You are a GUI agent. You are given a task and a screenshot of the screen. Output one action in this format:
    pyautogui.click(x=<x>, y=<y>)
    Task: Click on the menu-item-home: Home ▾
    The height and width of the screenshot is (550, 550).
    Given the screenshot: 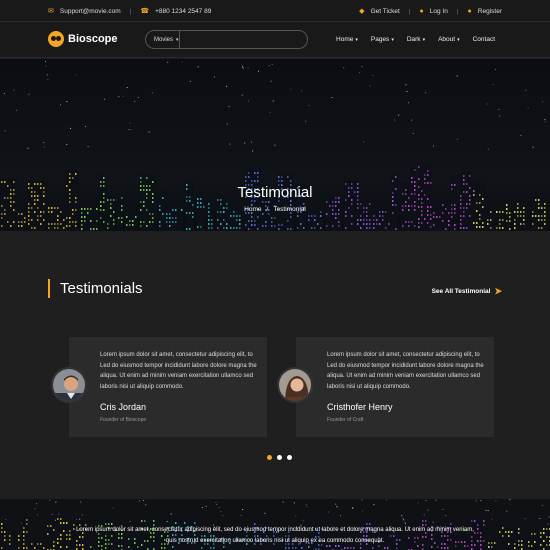 What is the action you would take?
    pyautogui.click(x=347, y=39)
    